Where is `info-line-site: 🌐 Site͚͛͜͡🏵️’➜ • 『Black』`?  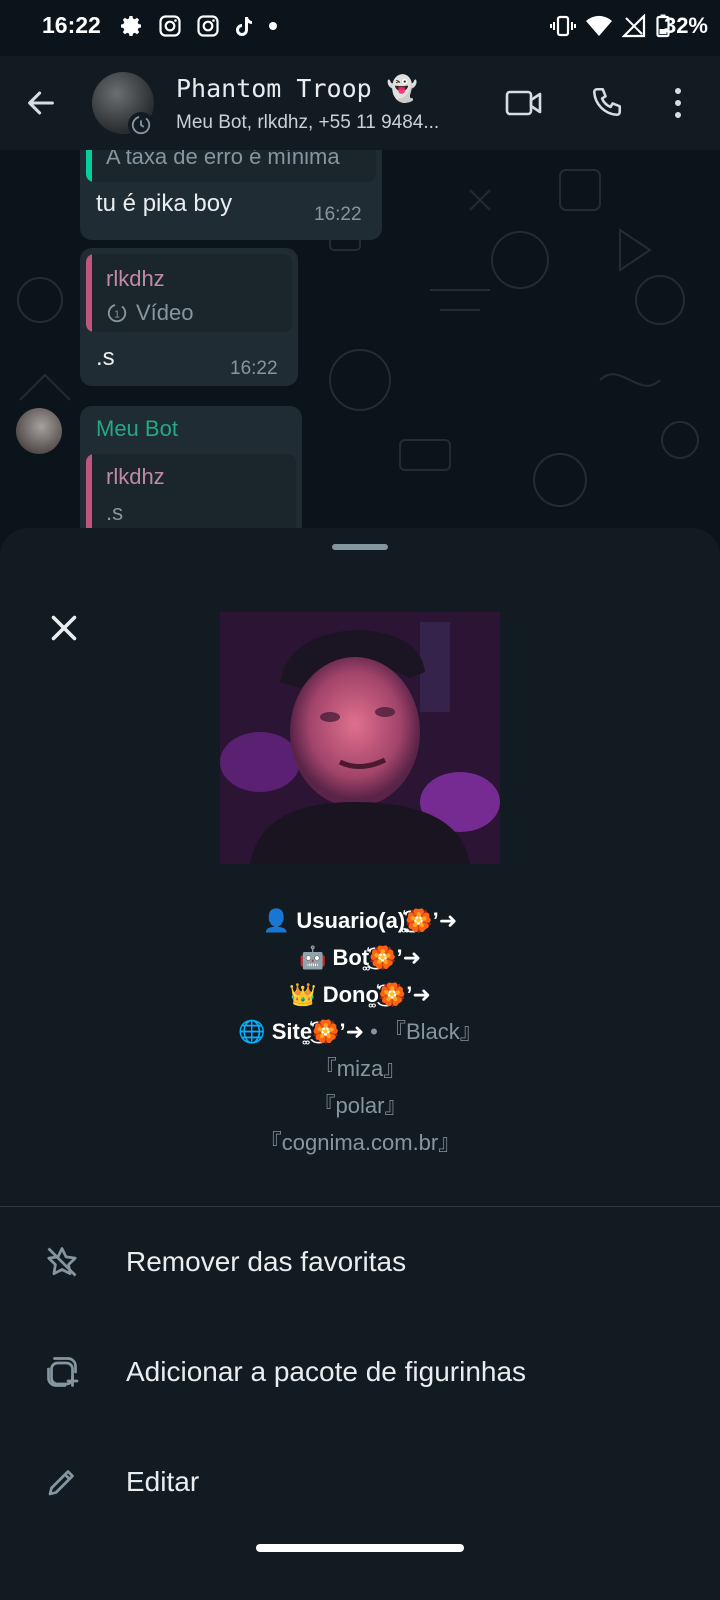
info-line-site: 🌐 Site͚͛͜͡🏵️’➜ • 『Black』 is located at coordinates (360, 1031).